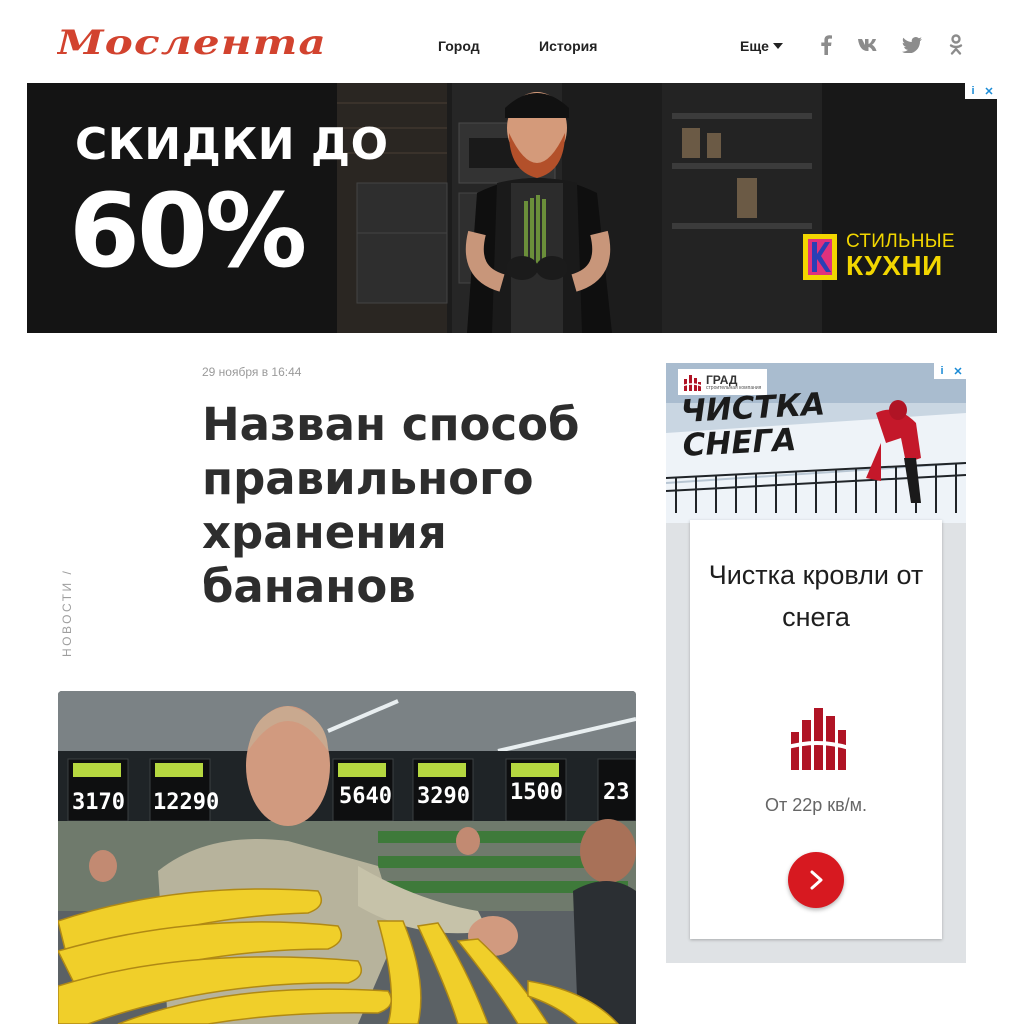 The height and width of the screenshot is (1024, 1024). What do you see at coordinates (816, 596) in the screenshot?
I see `side-ad-card-title: Чистка кровли от снега` at bounding box center [816, 596].